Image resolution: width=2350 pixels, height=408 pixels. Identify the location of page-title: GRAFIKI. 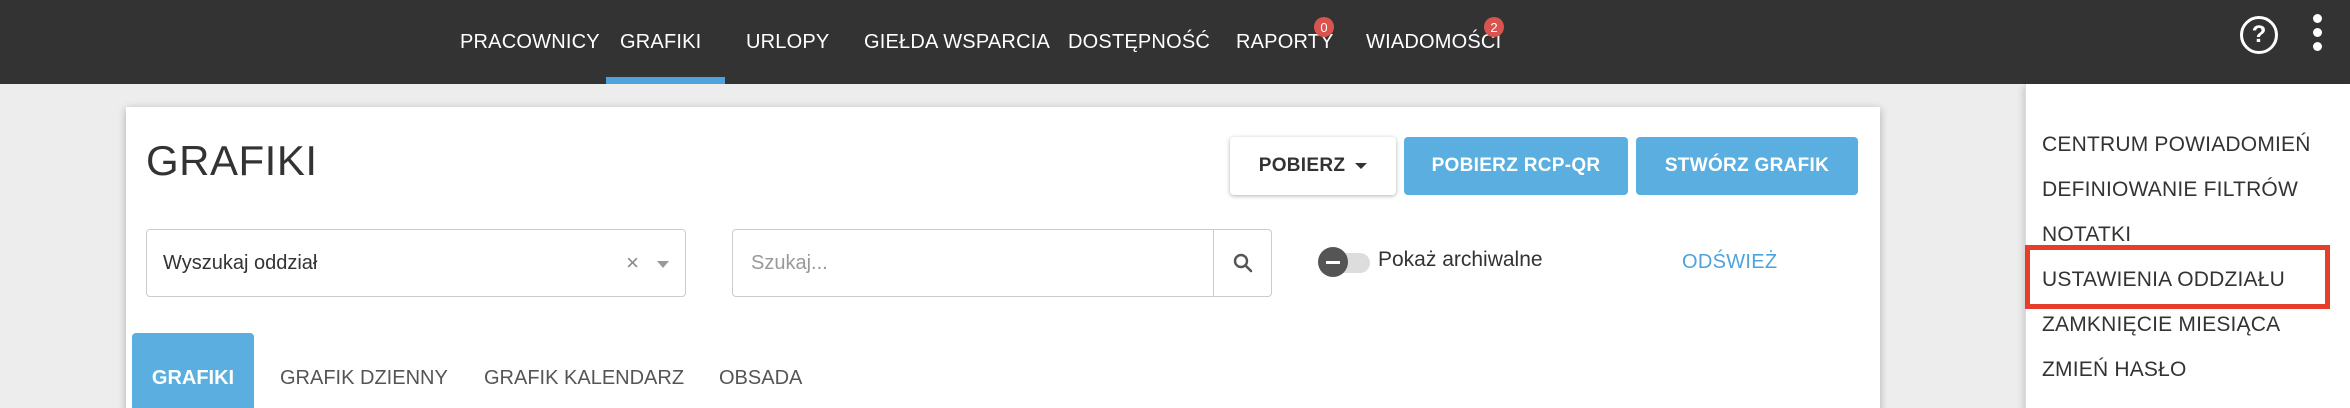
(232, 160).